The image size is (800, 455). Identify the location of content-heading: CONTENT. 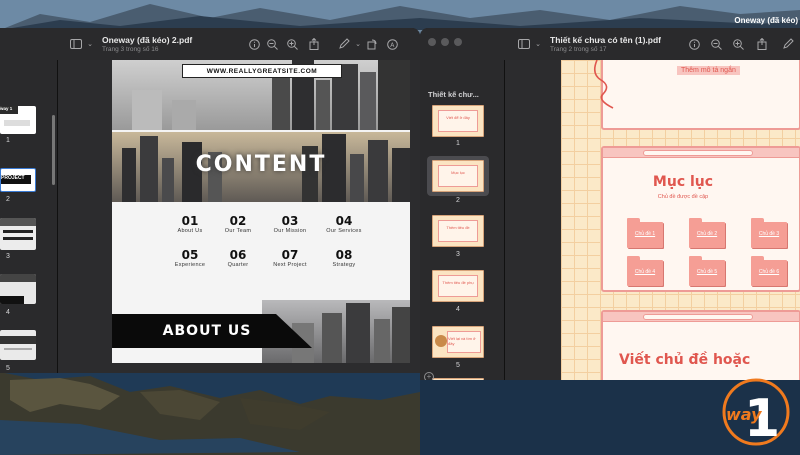
(261, 164).